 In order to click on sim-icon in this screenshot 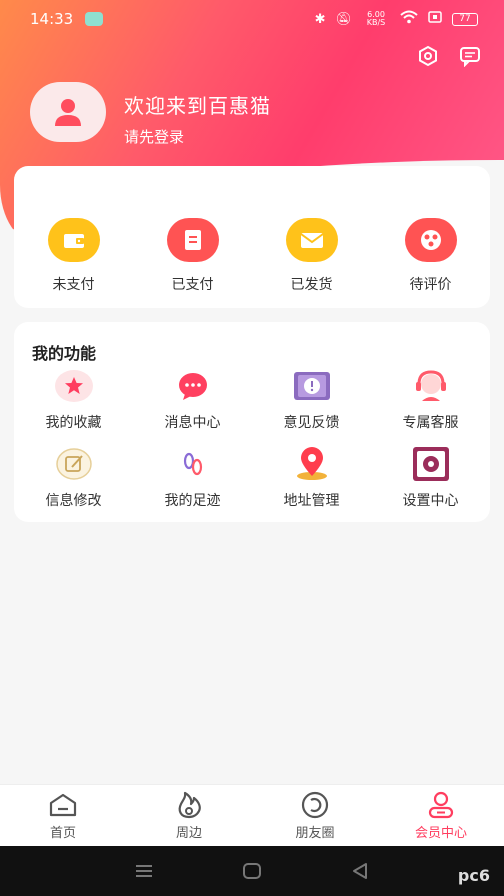, I will do `click(435, 19)`.